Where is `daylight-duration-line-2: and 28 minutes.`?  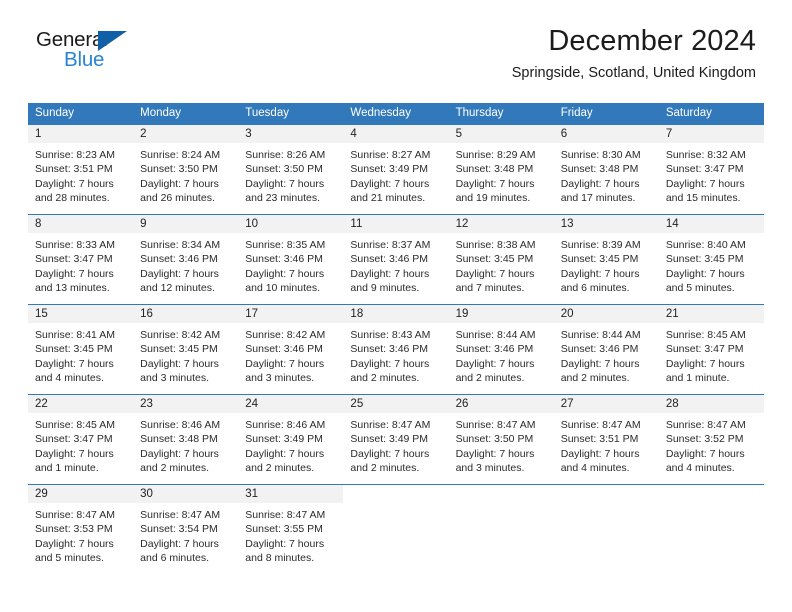 daylight-duration-line-2: and 28 minutes. is located at coordinates (72, 197).